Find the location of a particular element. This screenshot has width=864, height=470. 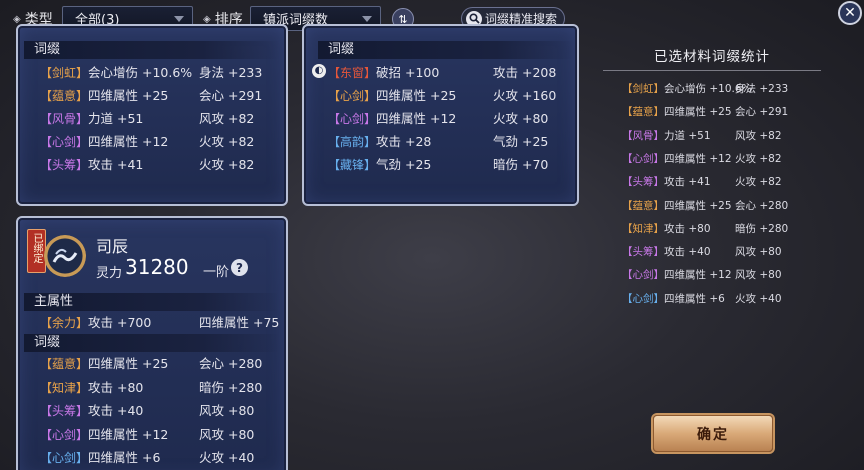

affix-row: 【头筹】攻击 +41 火攻 +82 is located at coordinates (147, 164).